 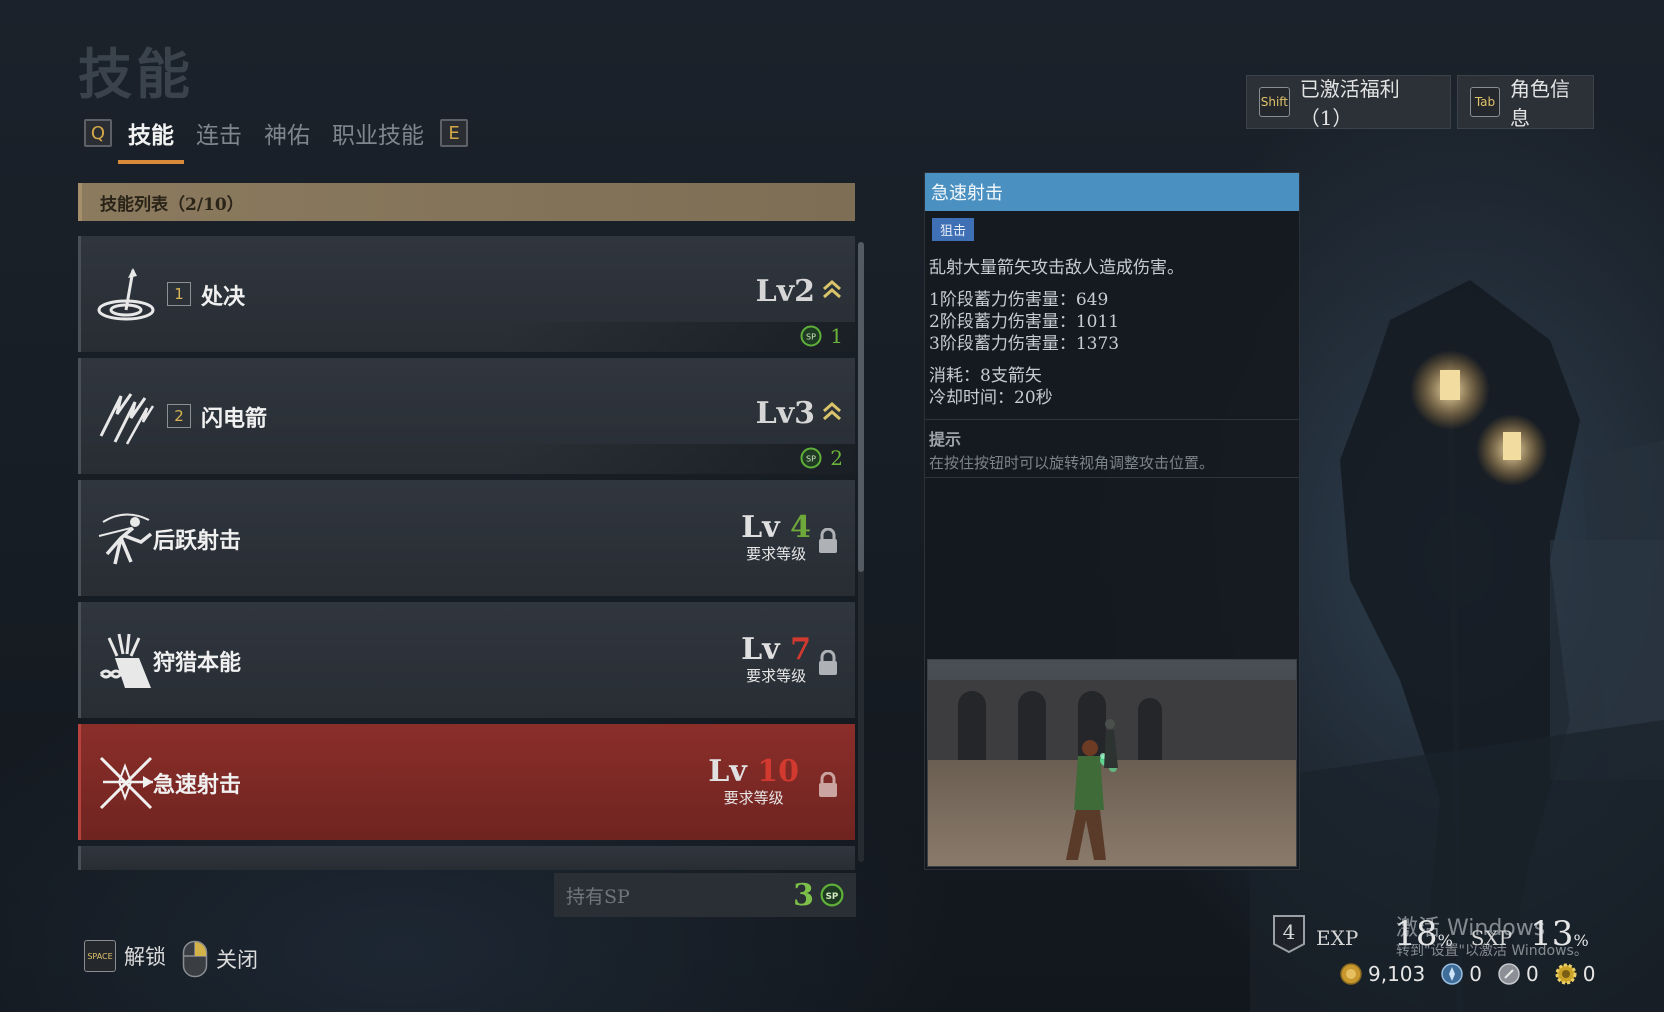 I want to click on skill-row-lightning-arrow: 2 闪电箭 Lv3 SP 2, so click(x=466, y=416).